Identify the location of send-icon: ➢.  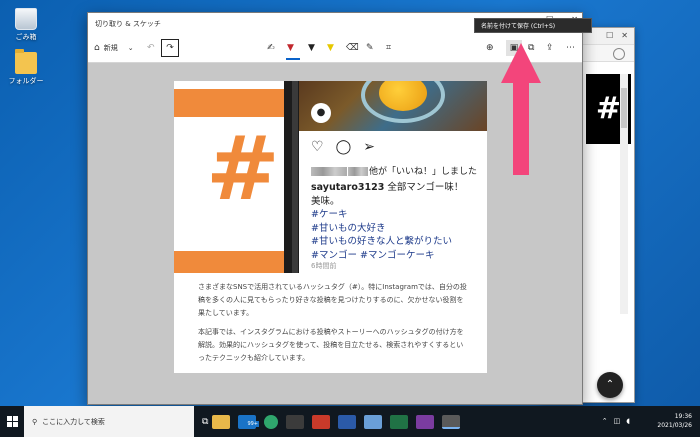
(369, 147).